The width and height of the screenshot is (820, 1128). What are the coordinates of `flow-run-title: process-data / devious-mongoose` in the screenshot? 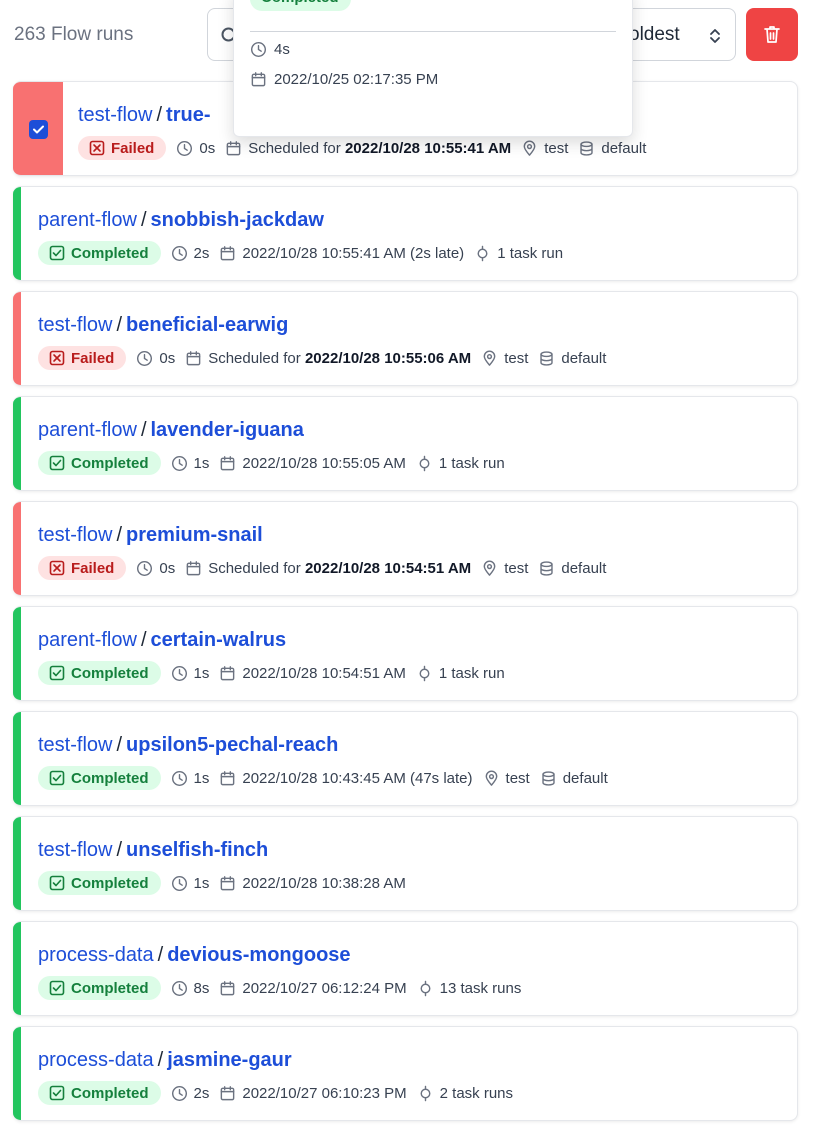 It's located at (194, 955).